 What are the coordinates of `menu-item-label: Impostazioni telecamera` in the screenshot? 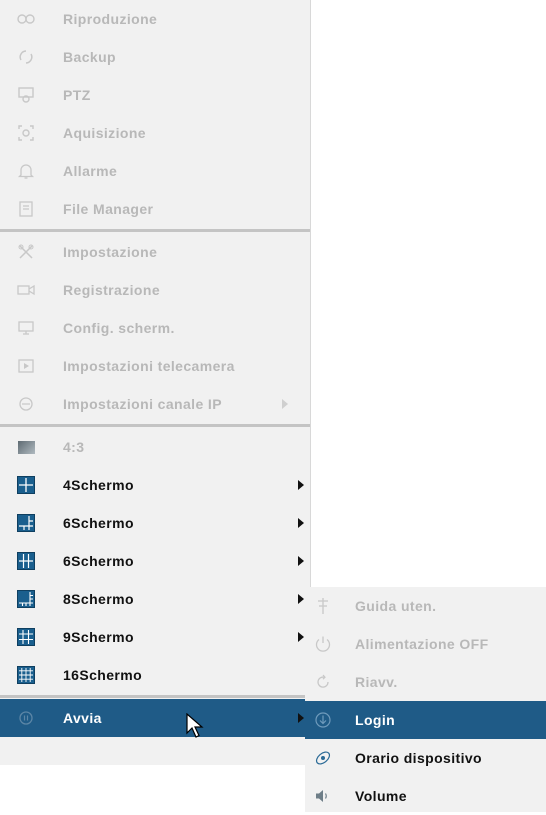 It's located at (149, 366).